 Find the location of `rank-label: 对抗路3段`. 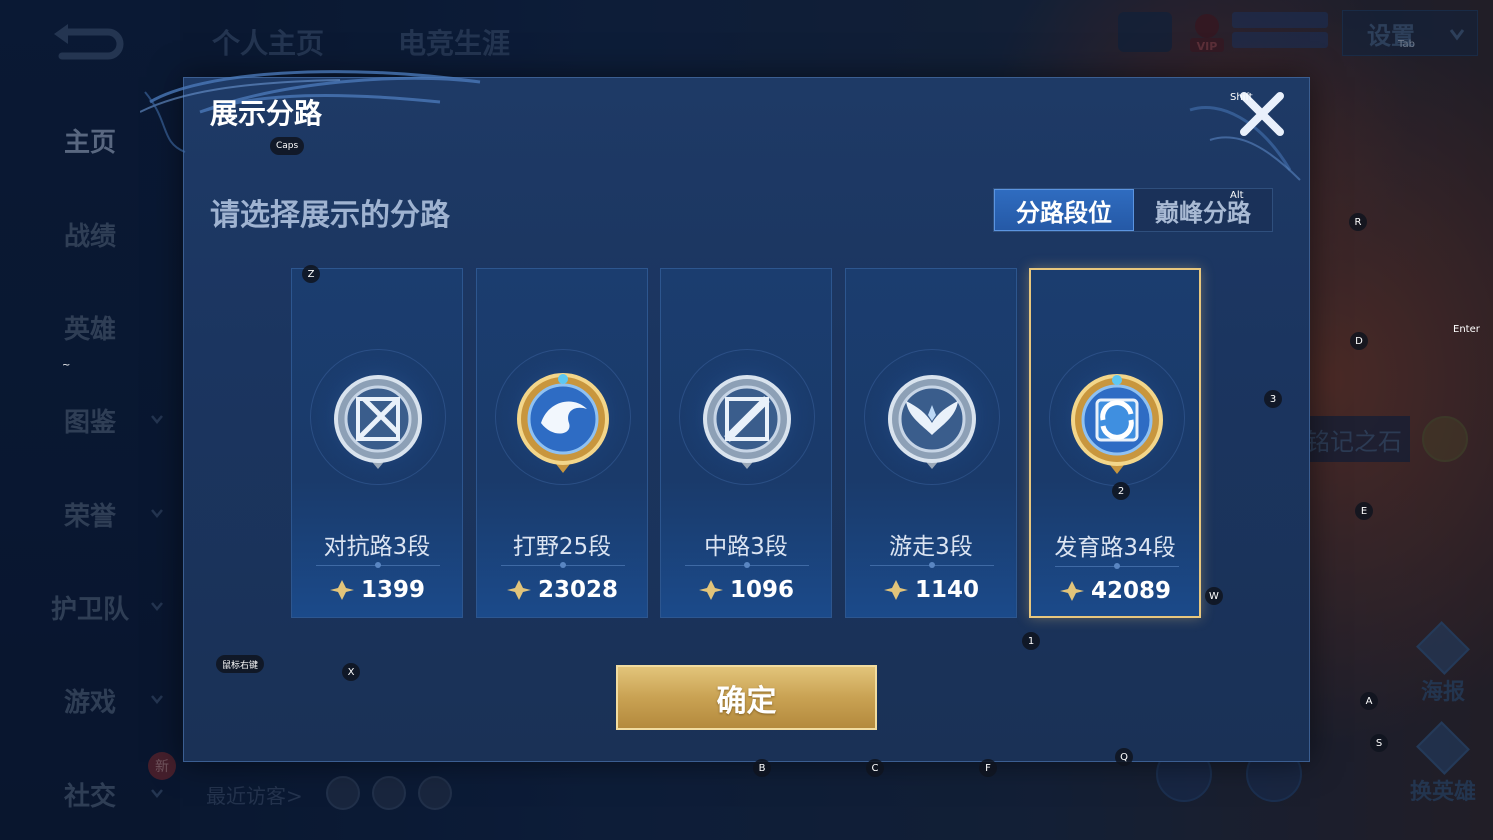

rank-label: 对抗路3段 is located at coordinates (377, 547).